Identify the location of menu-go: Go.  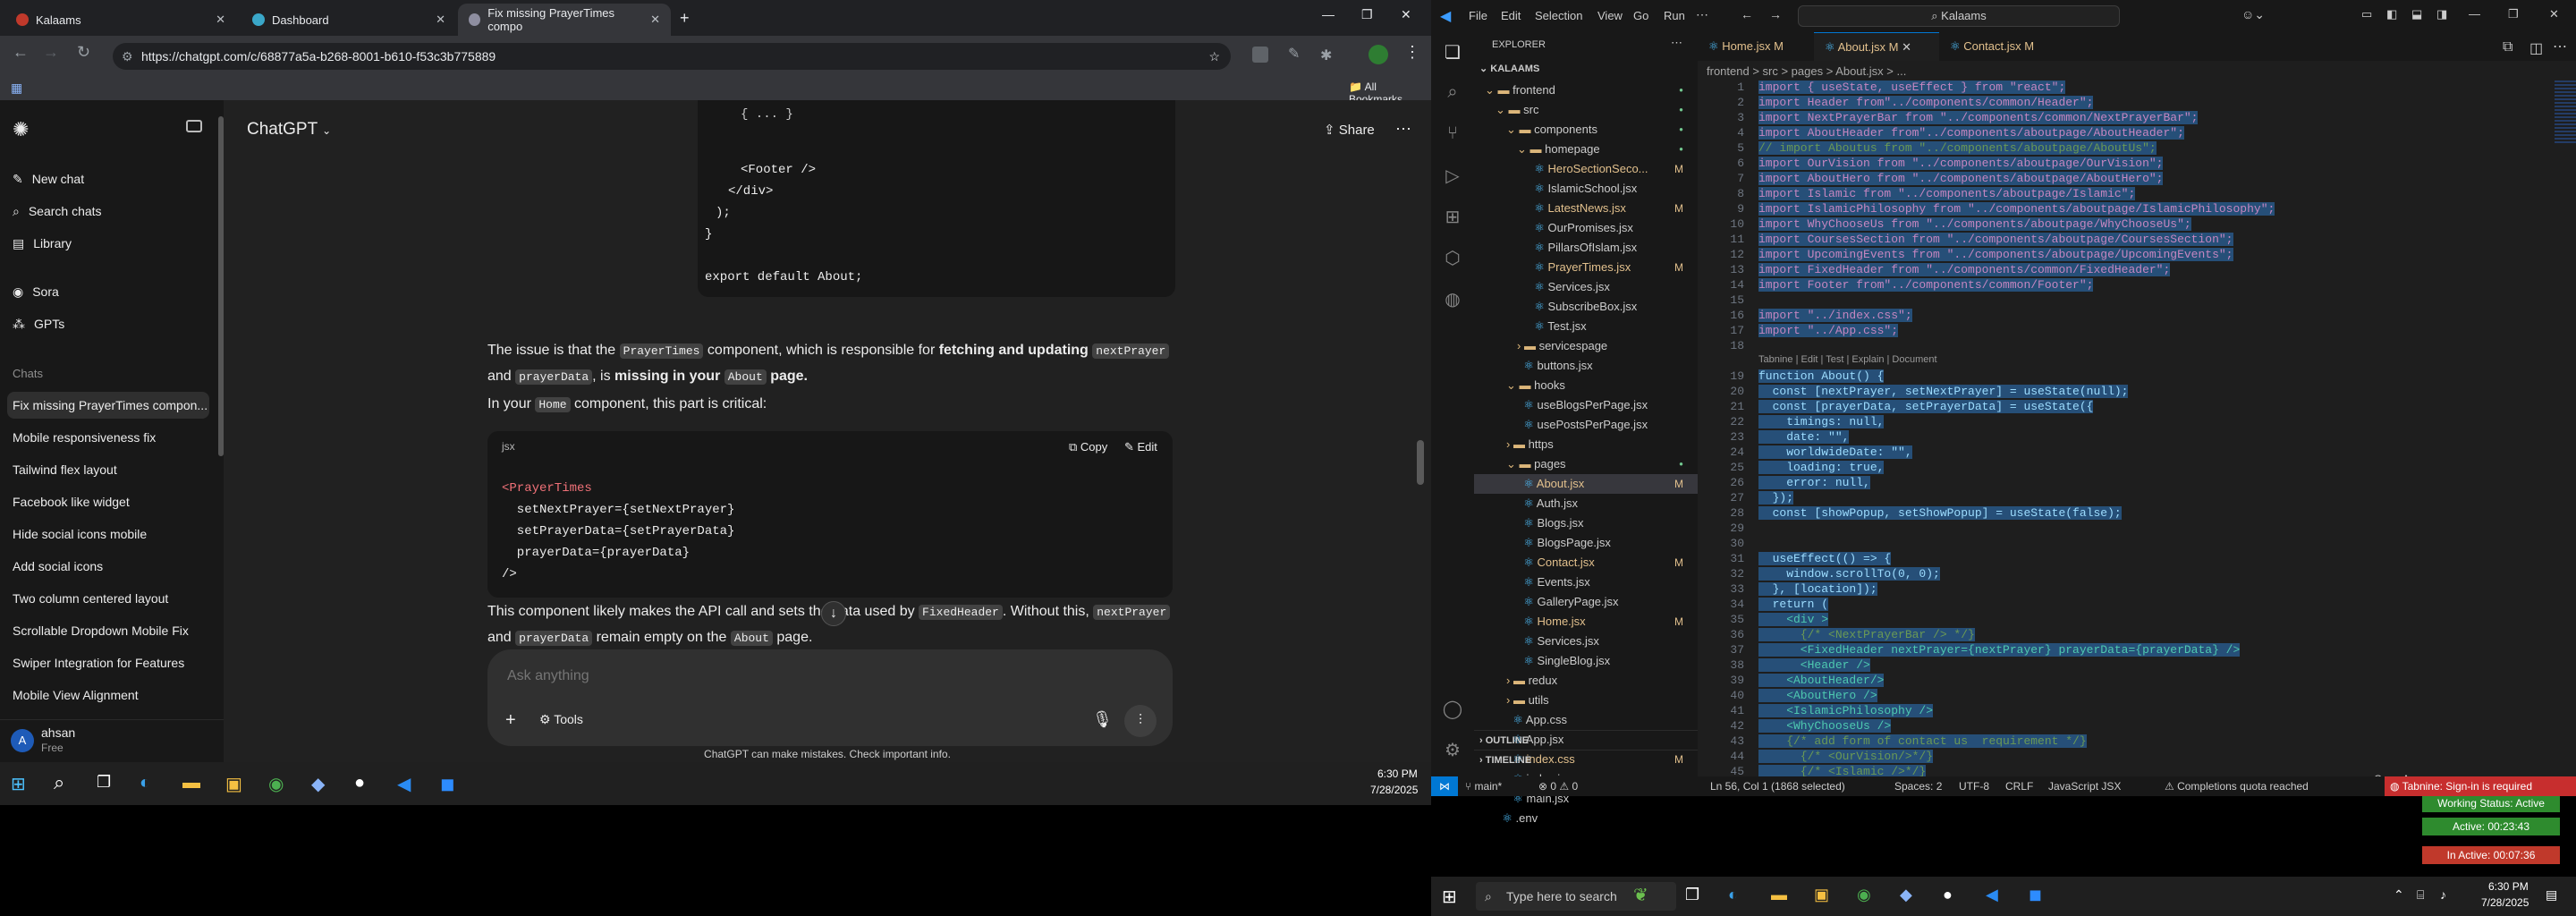
(1640, 15).